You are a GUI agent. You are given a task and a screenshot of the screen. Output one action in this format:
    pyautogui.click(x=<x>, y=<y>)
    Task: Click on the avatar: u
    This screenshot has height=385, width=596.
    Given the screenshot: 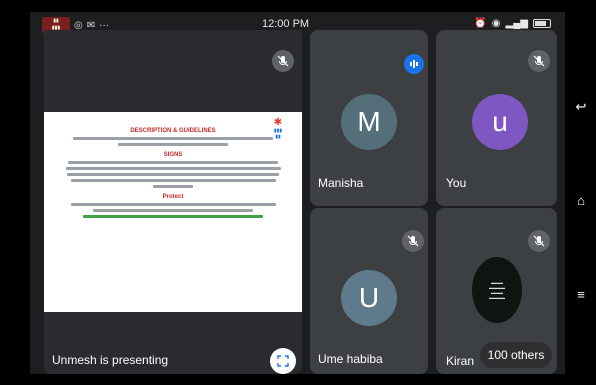 What is the action you would take?
    pyautogui.click(x=500, y=122)
    